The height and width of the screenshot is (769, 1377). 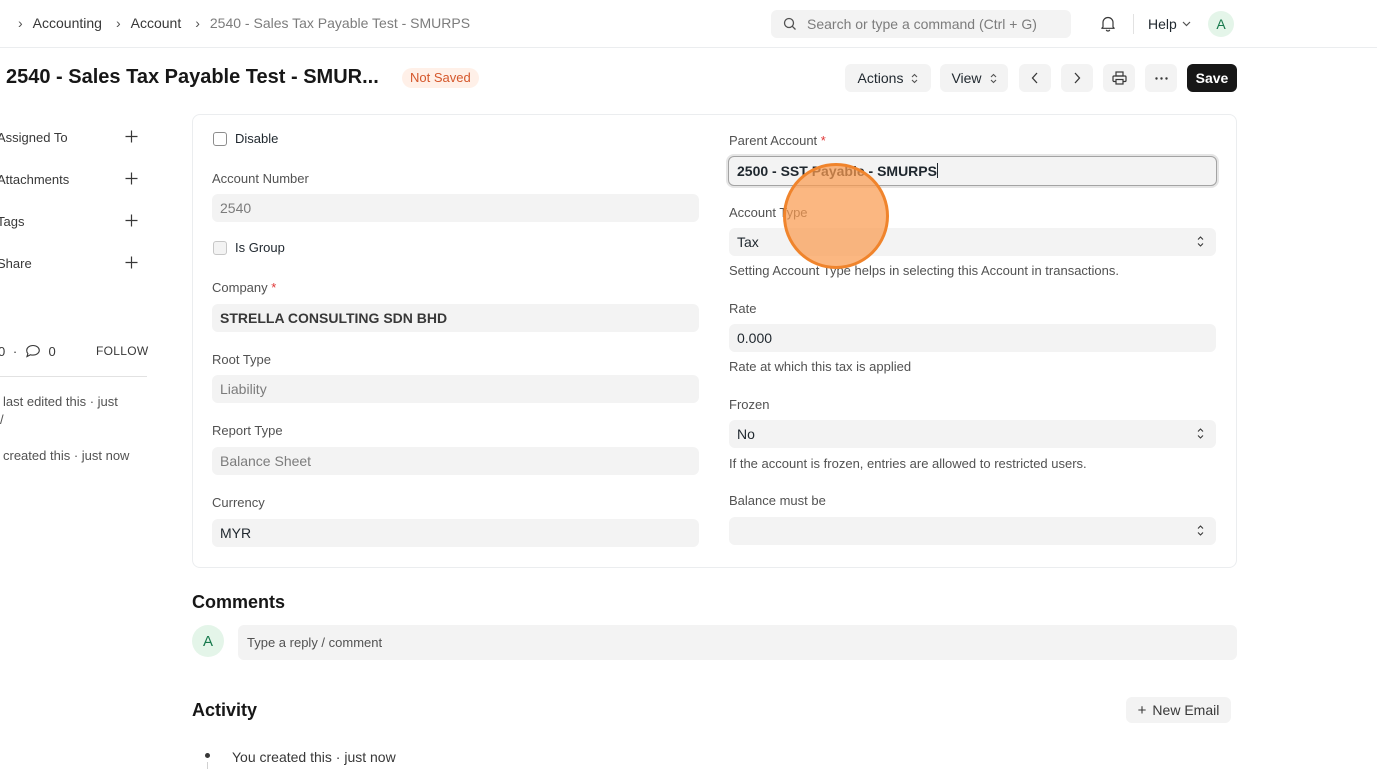 I want to click on sidebar-stats: 0 · 0 FOLLOW, so click(x=74, y=351).